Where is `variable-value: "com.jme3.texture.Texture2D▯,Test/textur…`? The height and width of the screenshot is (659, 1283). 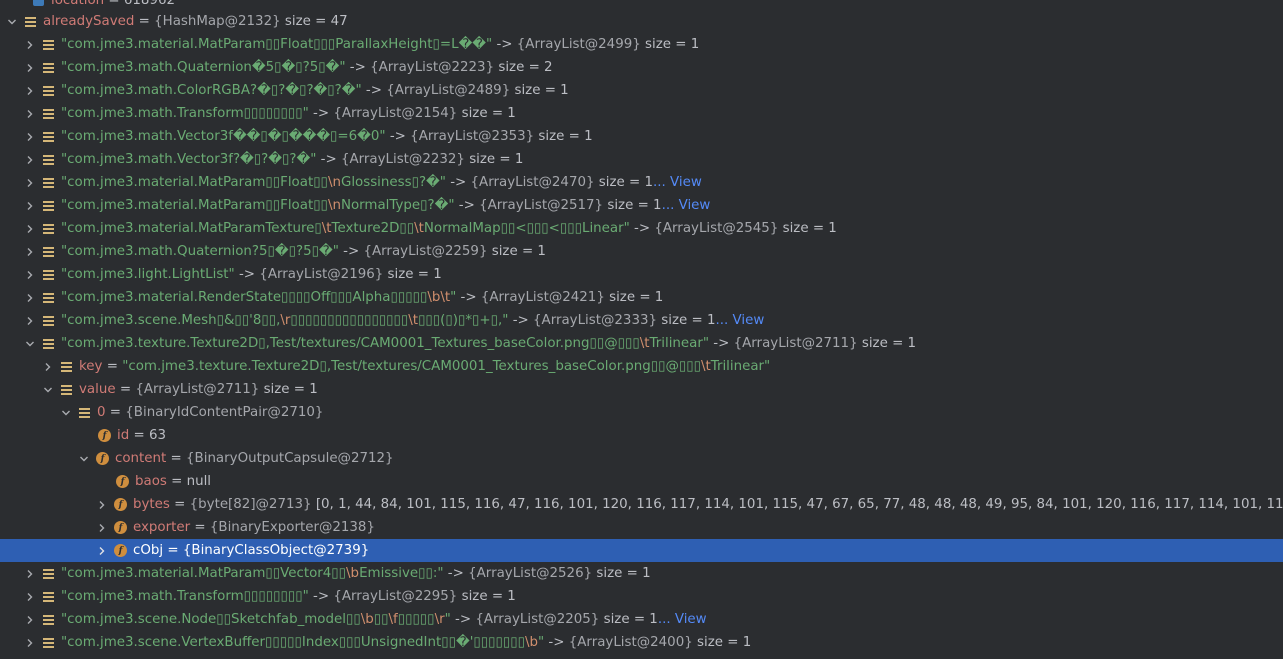 variable-value: "com.jme3.texture.Texture2D▯,Test/textur… is located at coordinates (446, 366).